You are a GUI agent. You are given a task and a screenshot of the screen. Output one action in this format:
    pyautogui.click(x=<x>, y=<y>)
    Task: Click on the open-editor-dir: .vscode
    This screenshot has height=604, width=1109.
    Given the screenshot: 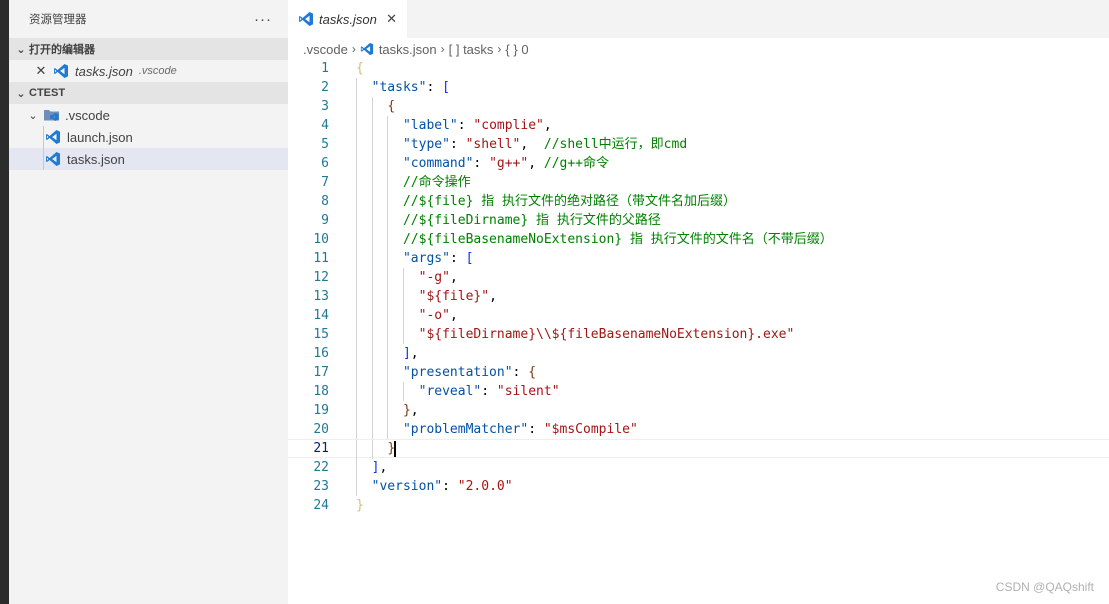 What is the action you would take?
    pyautogui.click(x=157, y=71)
    